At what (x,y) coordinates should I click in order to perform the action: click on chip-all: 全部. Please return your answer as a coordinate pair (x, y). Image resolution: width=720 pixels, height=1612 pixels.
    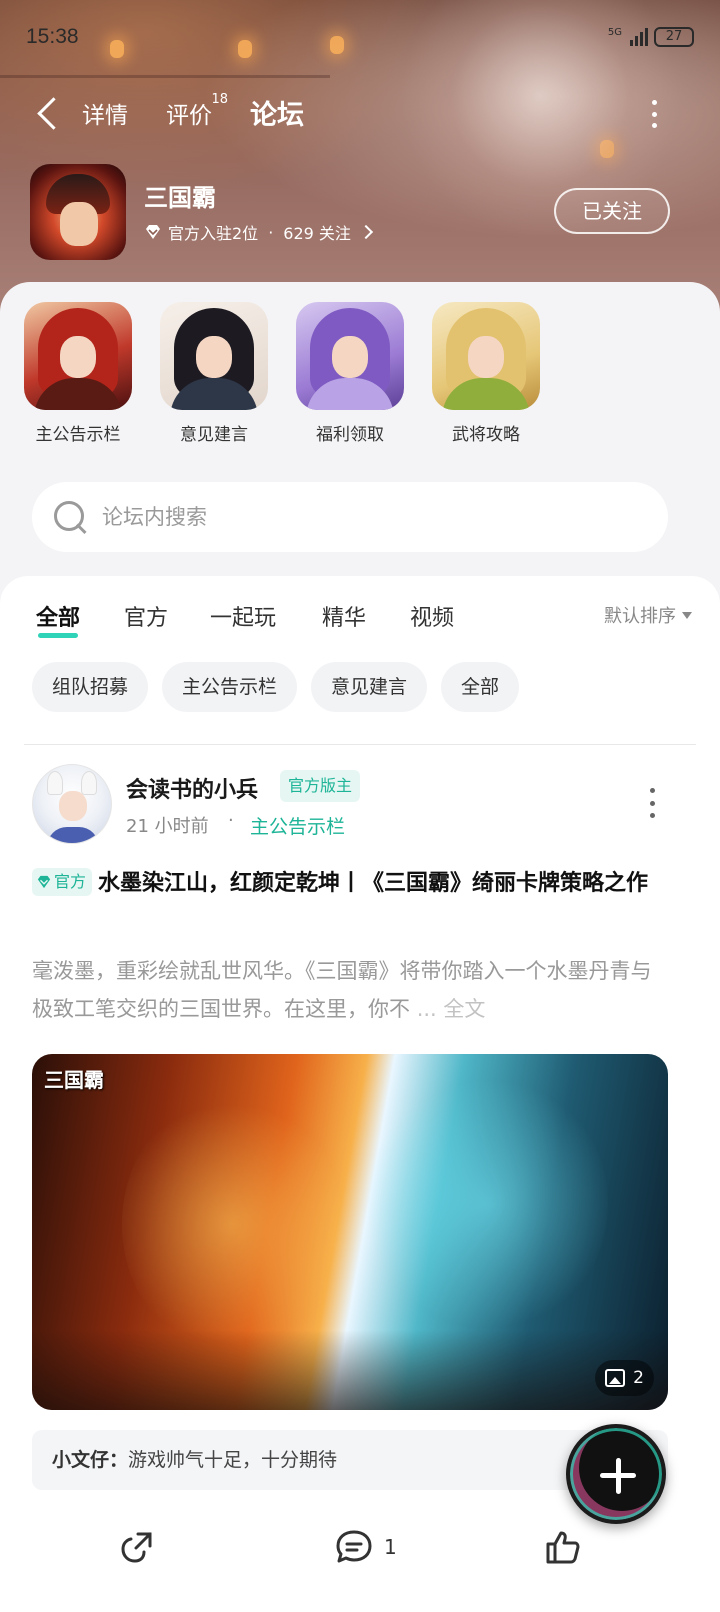
    Looking at the image, I should click on (480, 687).